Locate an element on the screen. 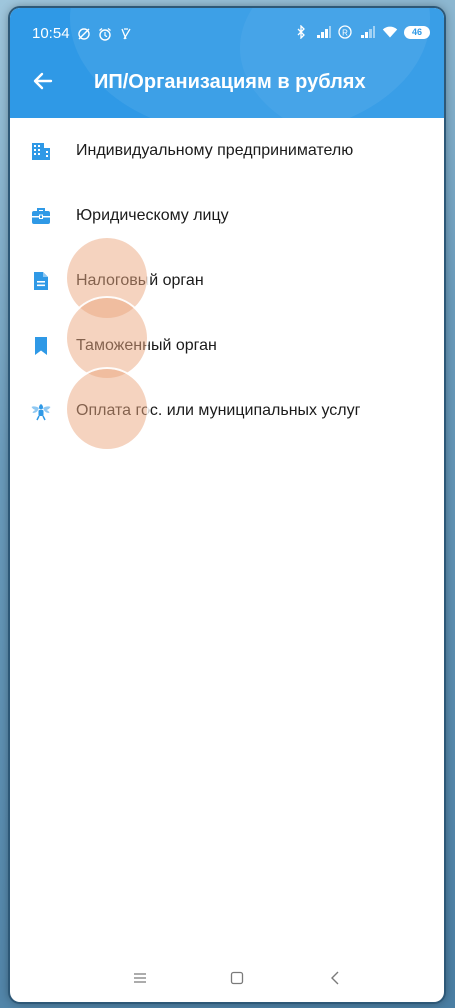  briefcase-icon is located at coordinates (41, 216).